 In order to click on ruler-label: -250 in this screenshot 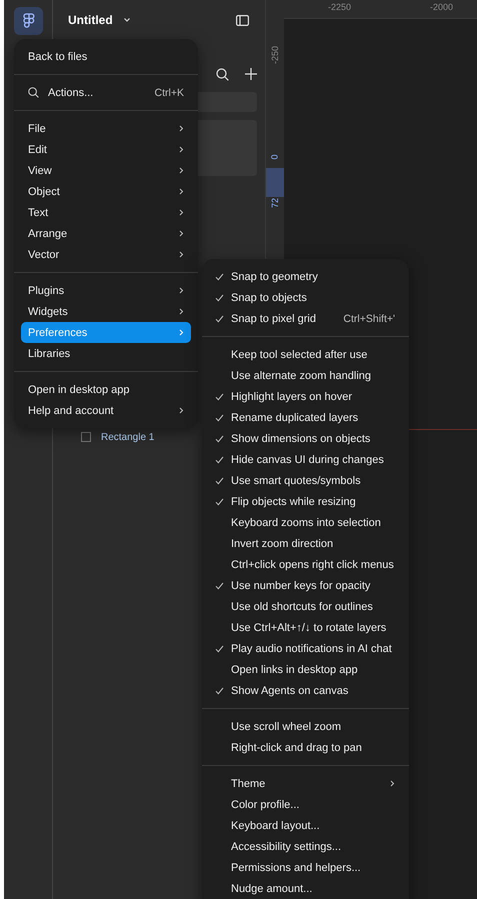, I will do `click(275, 55)`.